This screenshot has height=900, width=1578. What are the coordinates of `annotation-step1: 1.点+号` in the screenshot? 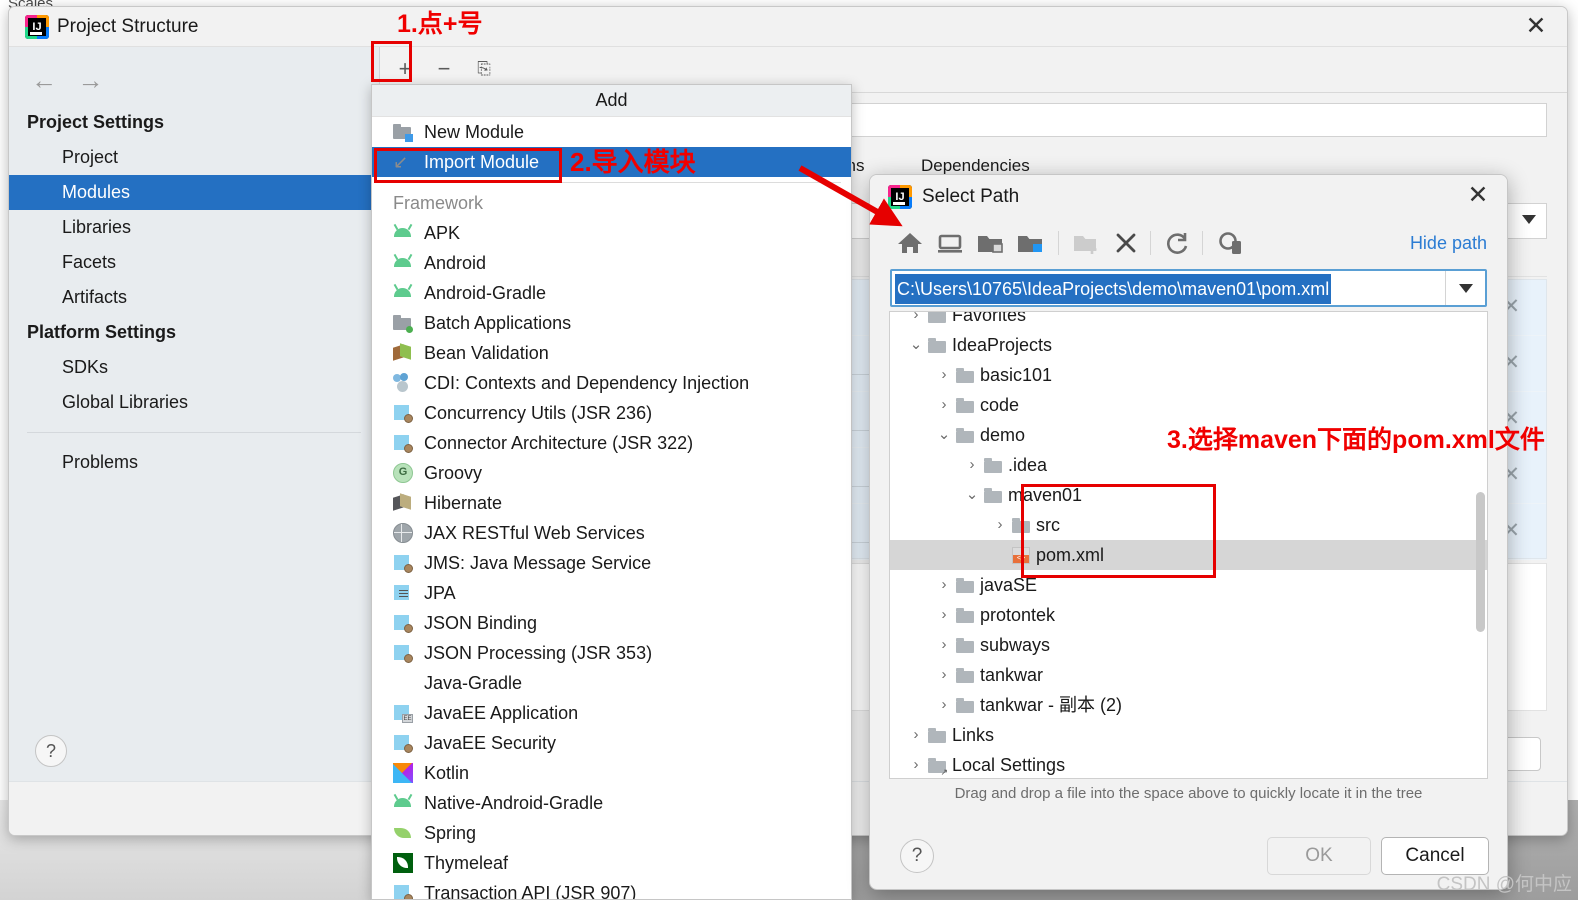 It's located at (440, 24).